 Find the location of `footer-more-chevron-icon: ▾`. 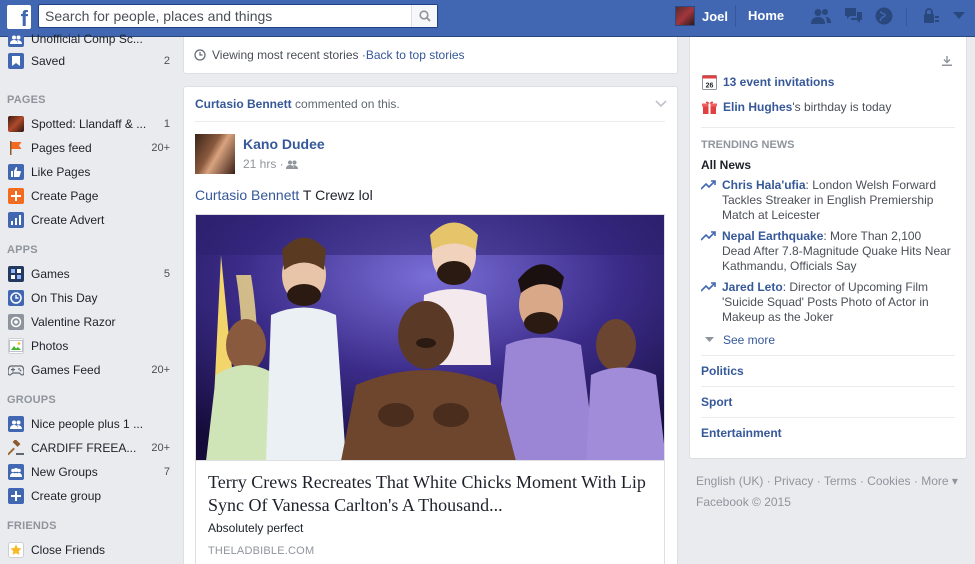

footer-more-chevron-icon: ▾ is located at coordinates (953, 481).